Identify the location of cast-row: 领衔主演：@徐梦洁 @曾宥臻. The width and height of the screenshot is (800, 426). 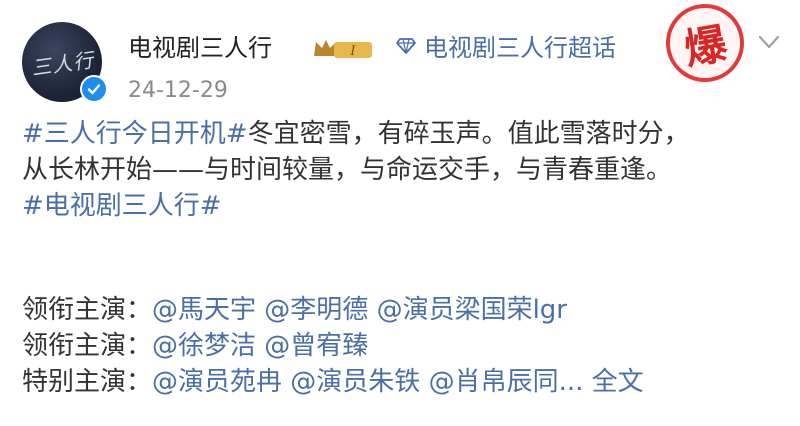
(333, 346).